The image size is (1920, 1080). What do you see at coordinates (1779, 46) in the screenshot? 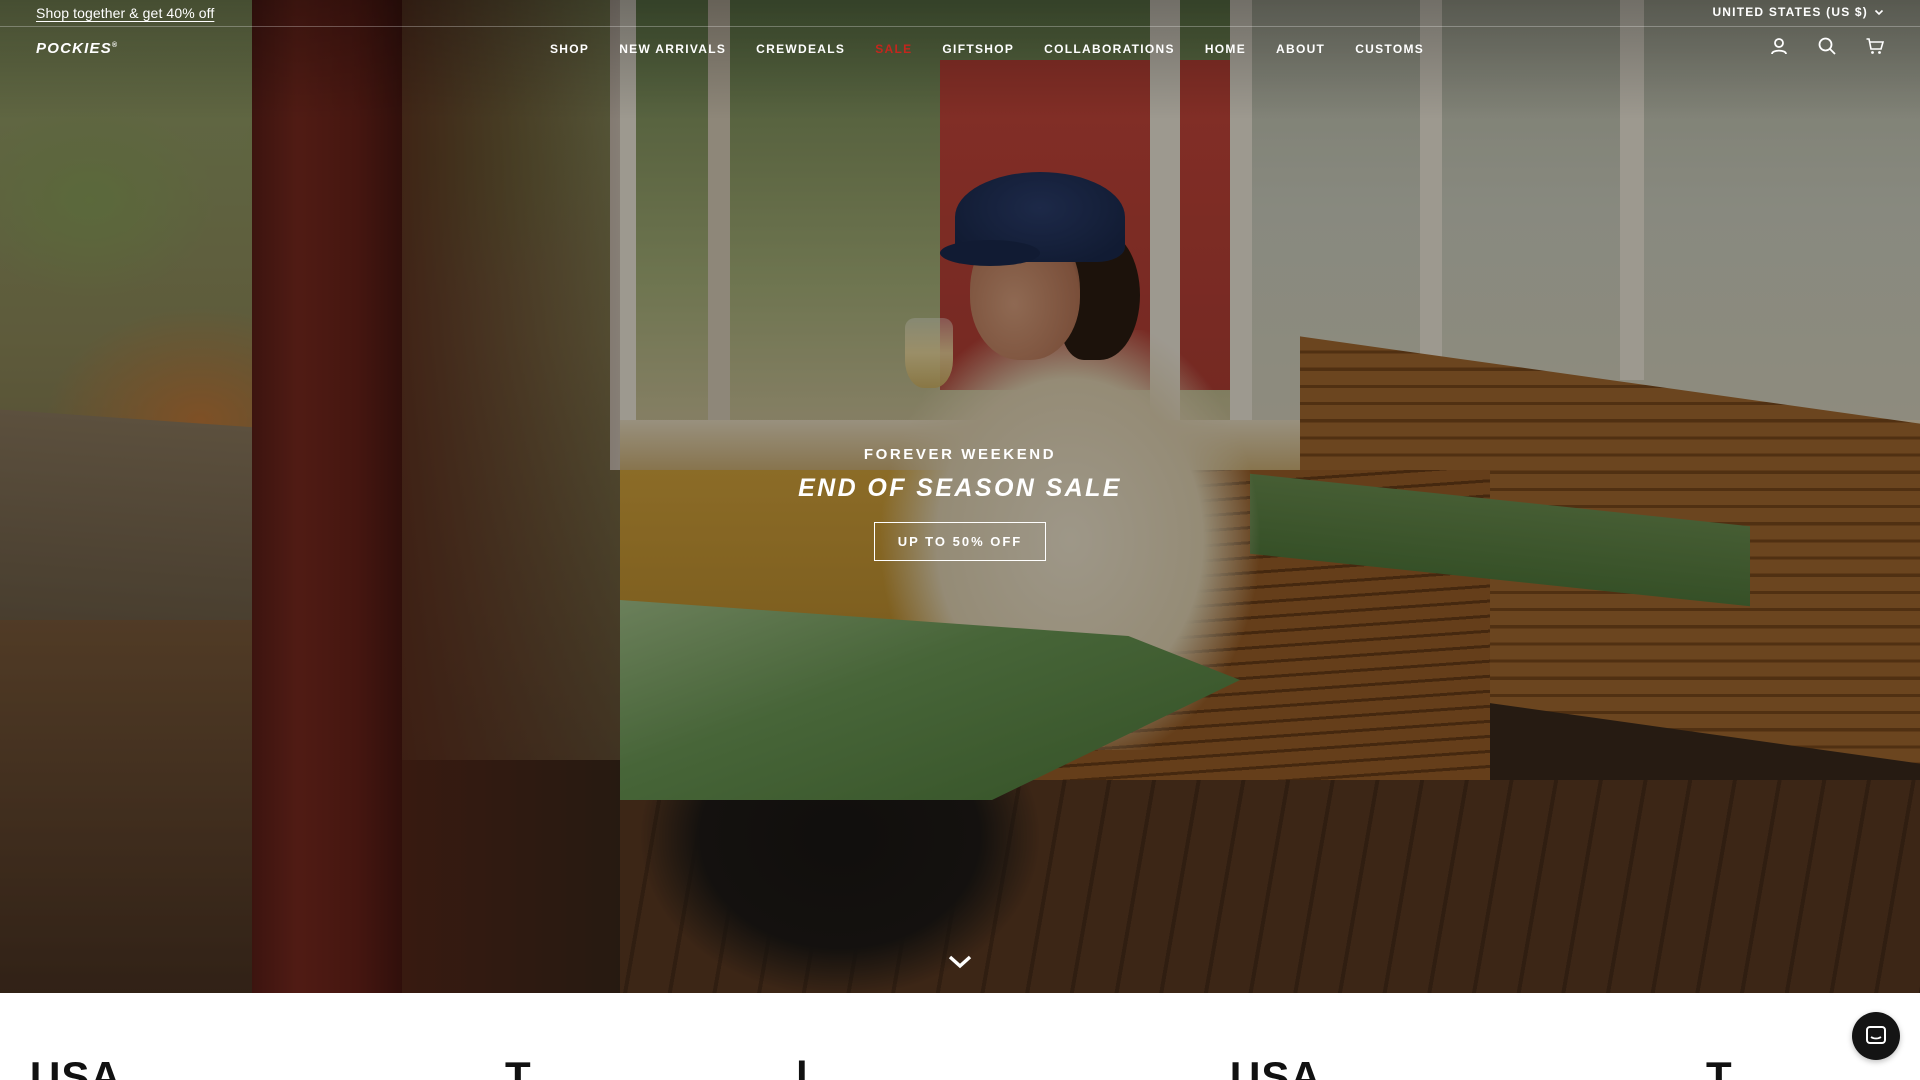
I see `account-icon` at bounding box center [1779, 46].